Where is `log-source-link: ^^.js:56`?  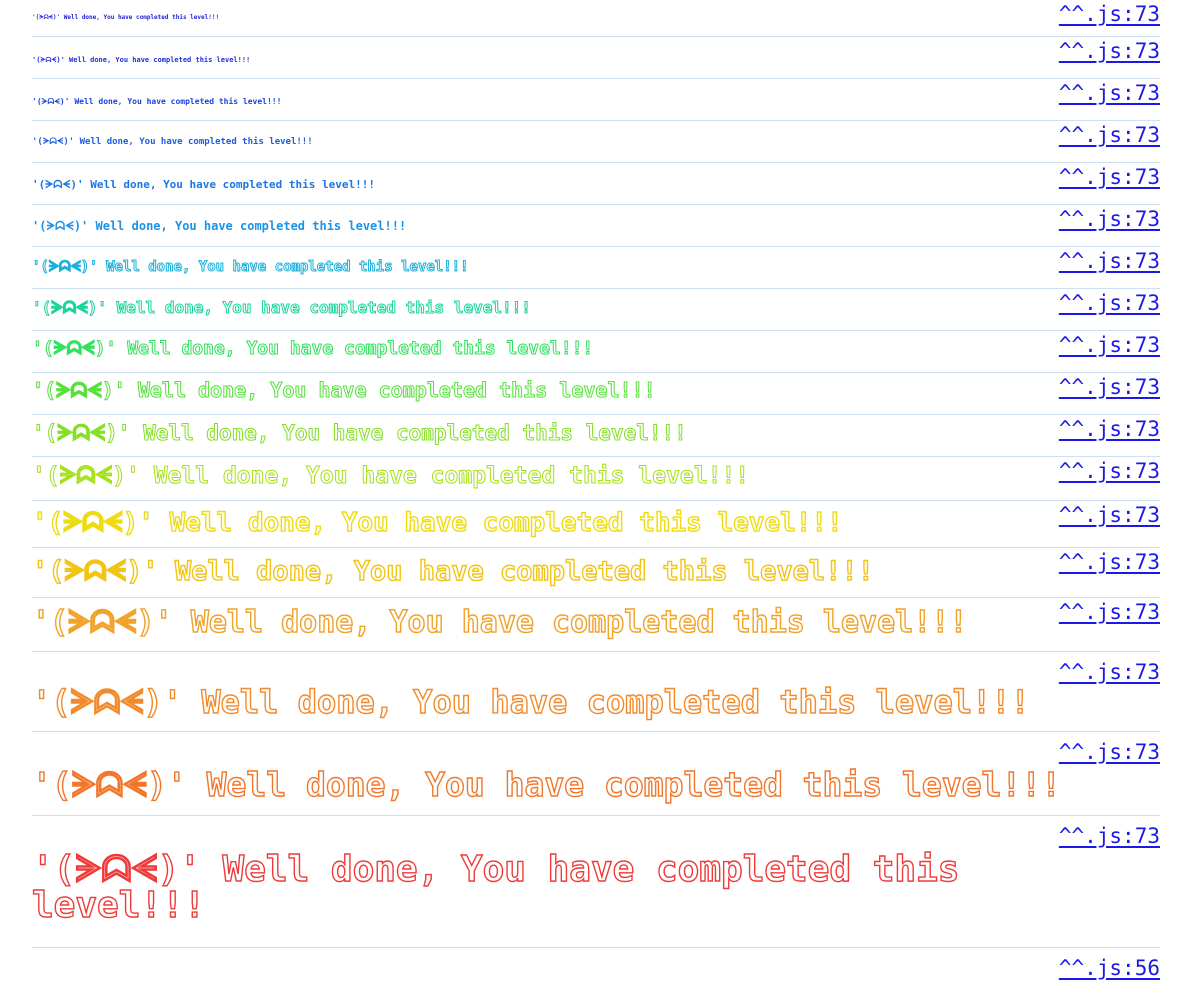
log-source-link: ^^.js:56 is located at coordinates (1107, 968).